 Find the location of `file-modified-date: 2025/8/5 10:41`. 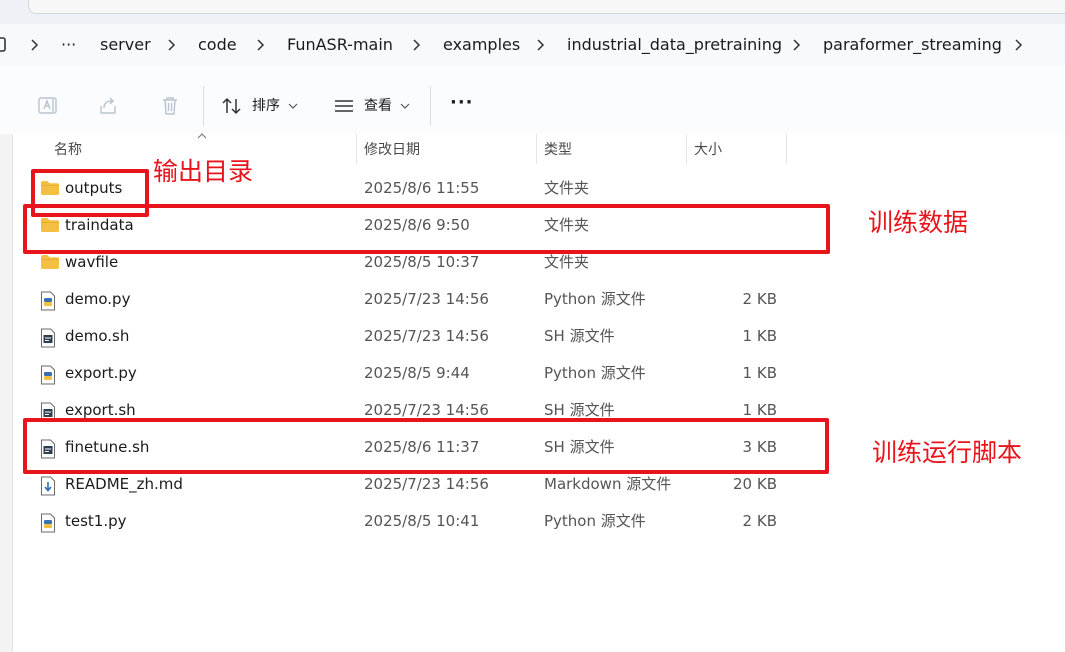

file-modified-date: 2025/8/5 10:41 is located at coordinates (422, 521).